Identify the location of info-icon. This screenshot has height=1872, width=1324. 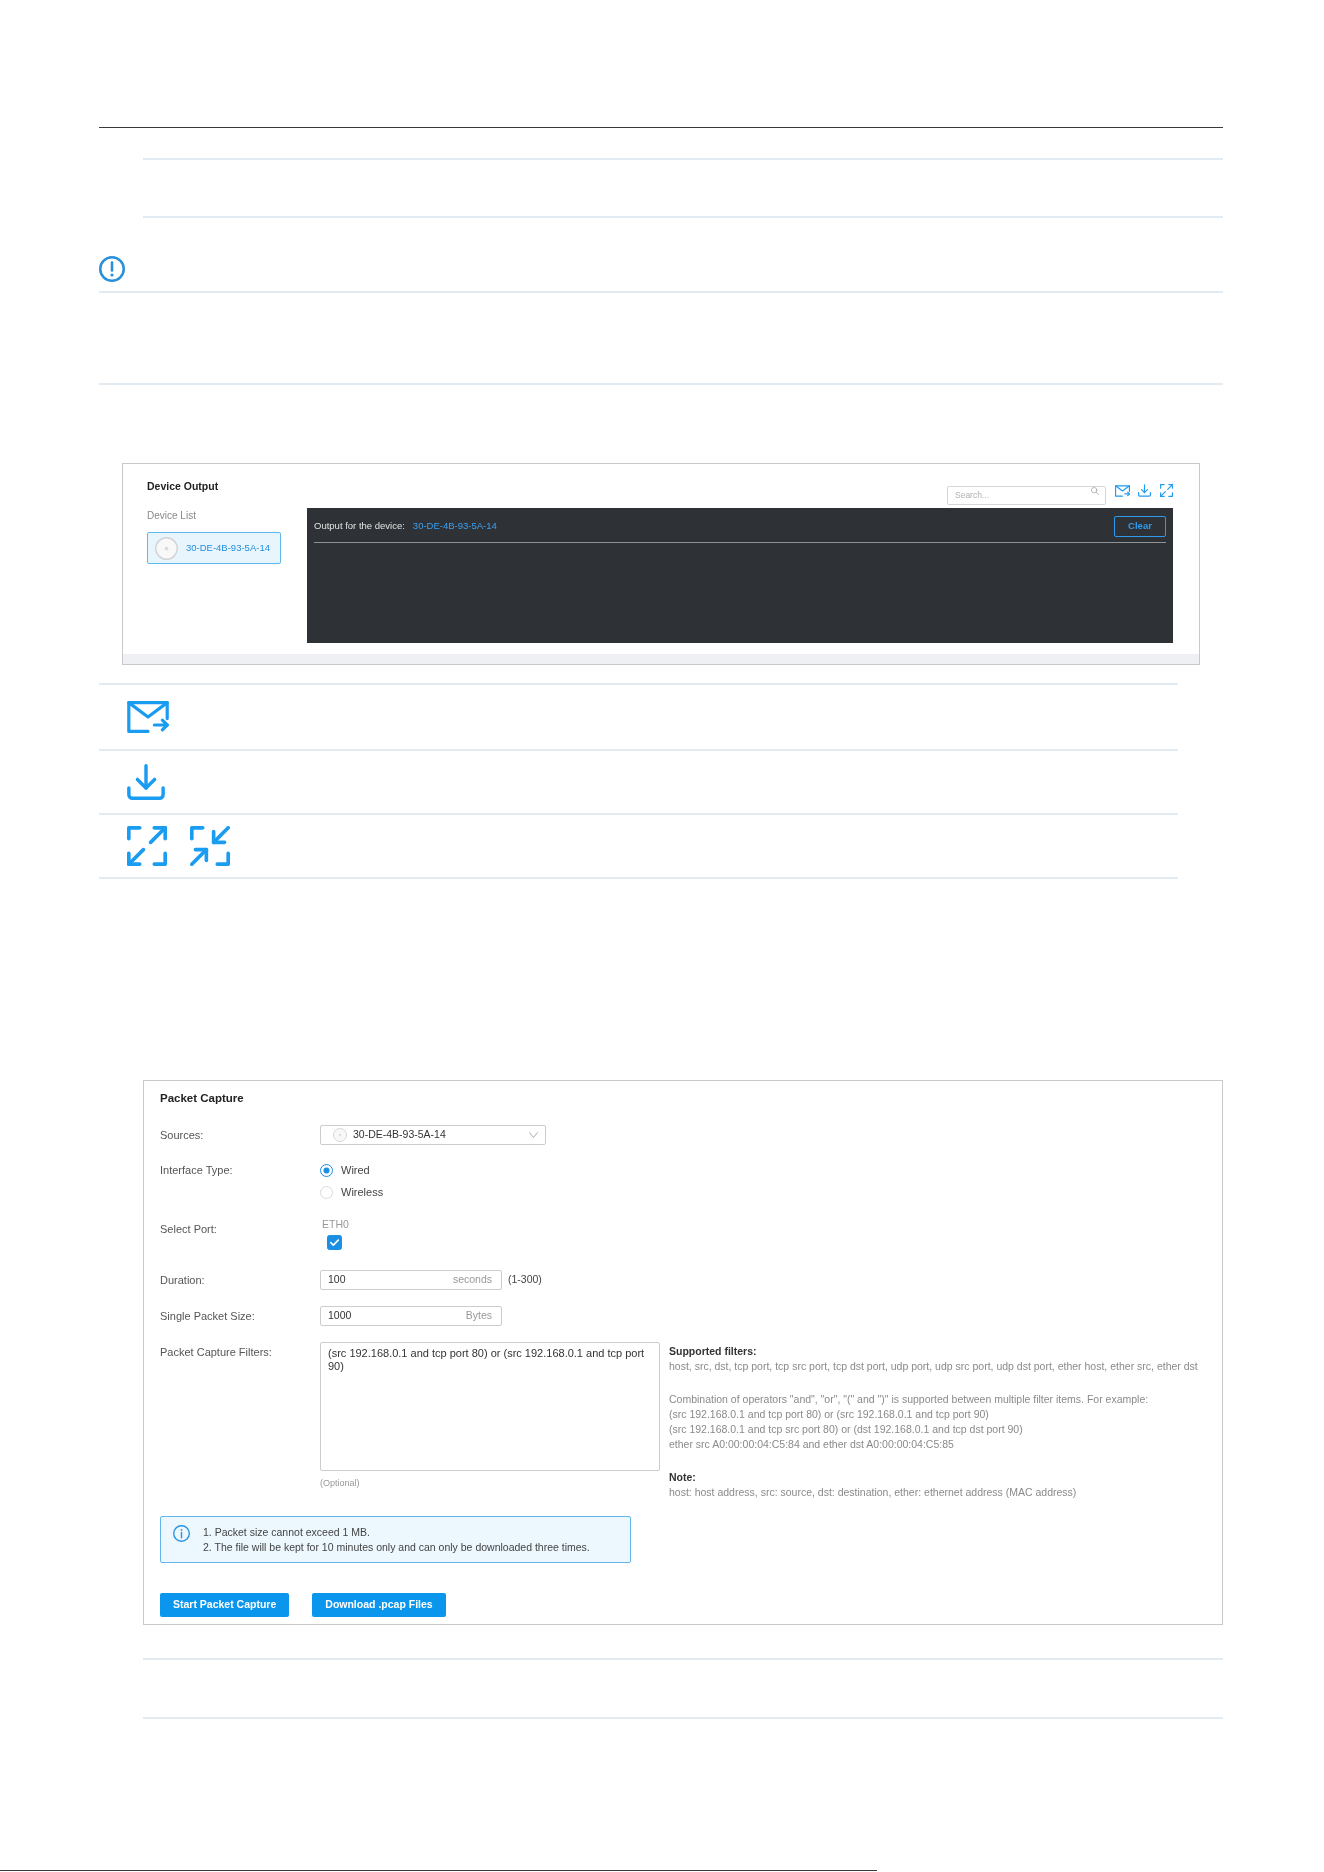
(181, 1533).